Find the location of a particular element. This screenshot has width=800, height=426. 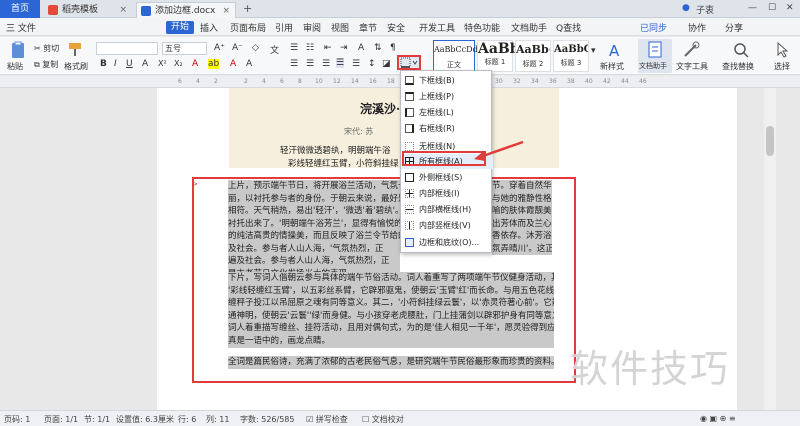

shrink-font-icon: A⁻ is located at coordinates (237, 48).